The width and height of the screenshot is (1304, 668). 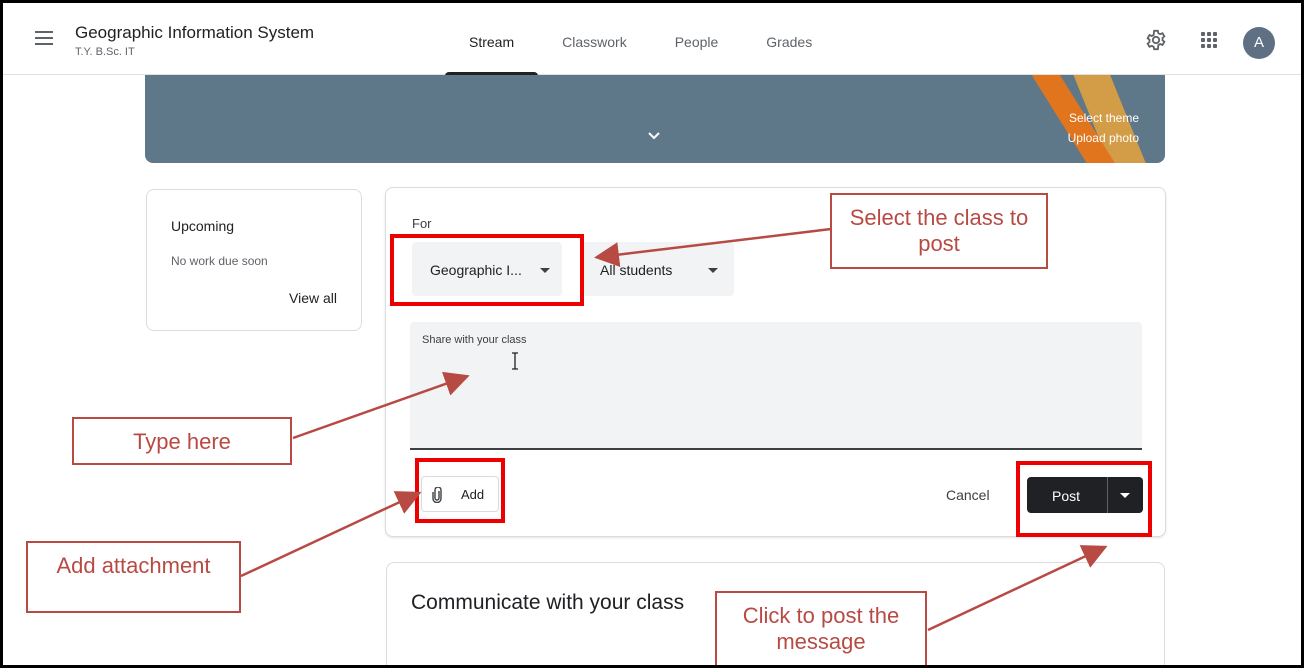 What do you see at coordinates (821, 628) in the screenshot?
I see `callout-click-post: Click to post the message` at bounding box center [821, 628].